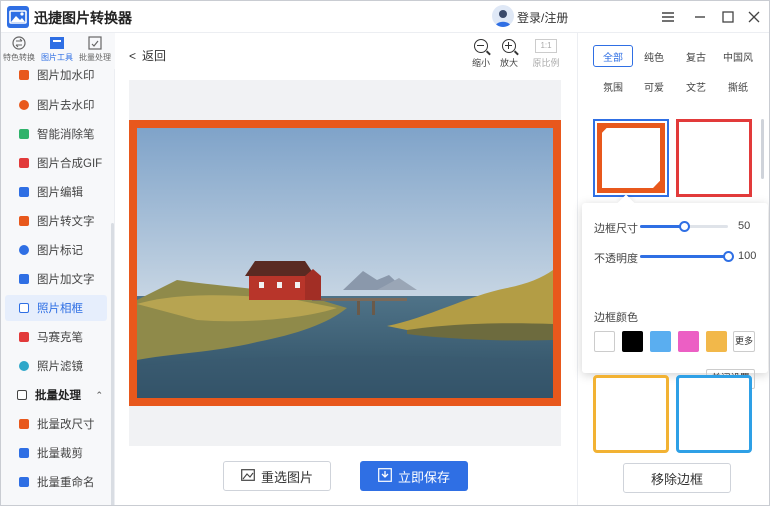 This screenshot has height=506, width=770. What do you see at coordinates (654, 86) in the screenshot?
I see `filter-cute: 可爱` at bounding box center [654, 86].